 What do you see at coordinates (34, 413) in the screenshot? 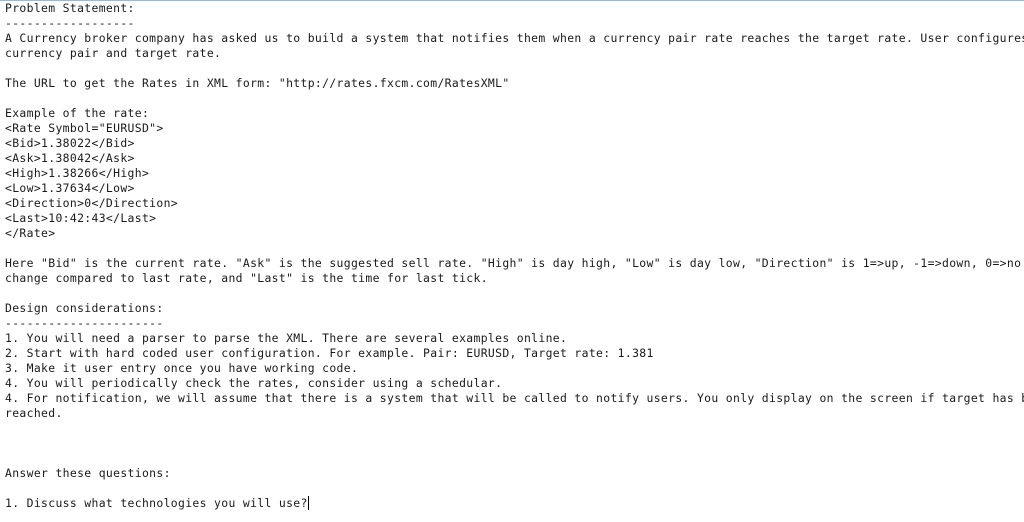
I see `design-item-continuation: reached.` at bounding box center [34, 413].